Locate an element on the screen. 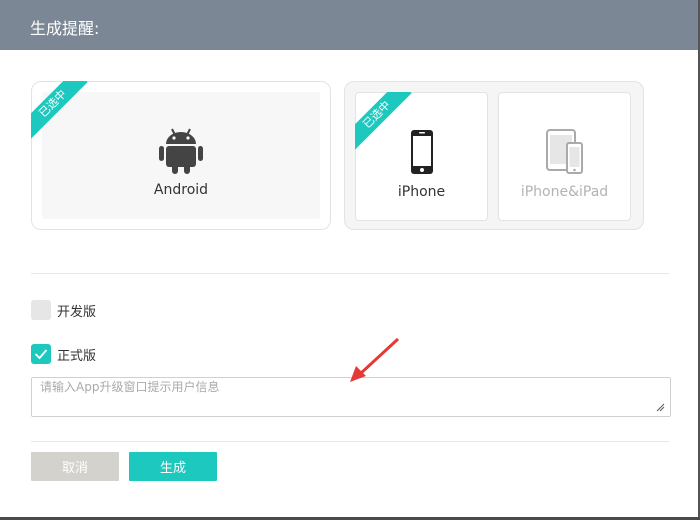 The width and height of the screenshot is (700, 520). checkmark-icon is located at coordinates (41, 354).